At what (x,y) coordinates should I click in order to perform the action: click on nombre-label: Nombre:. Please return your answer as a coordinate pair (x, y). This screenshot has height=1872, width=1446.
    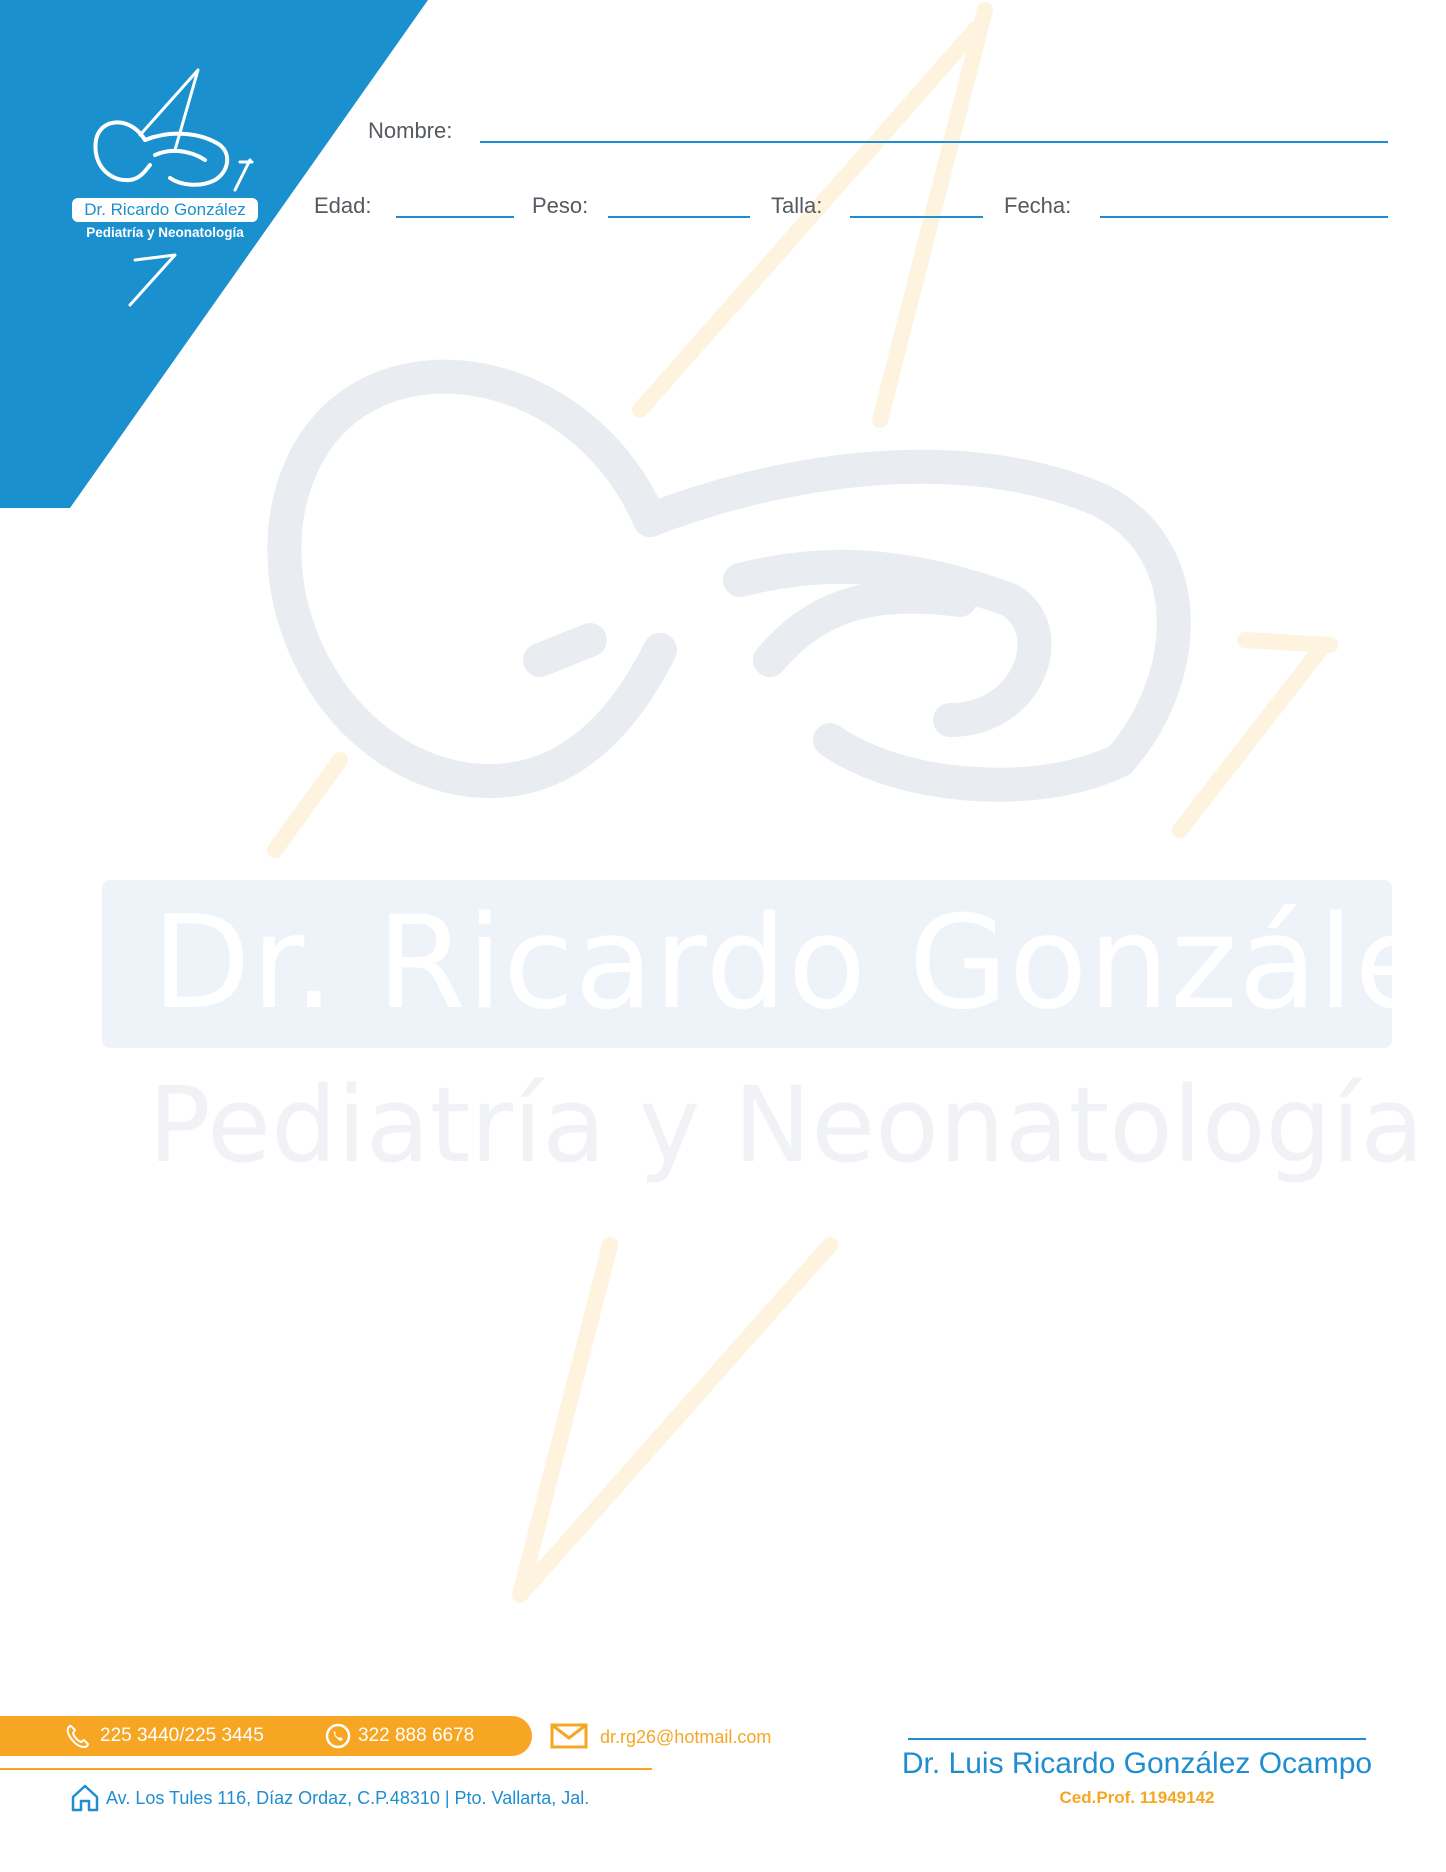
    Looking at the image, I should click on (410, 130).